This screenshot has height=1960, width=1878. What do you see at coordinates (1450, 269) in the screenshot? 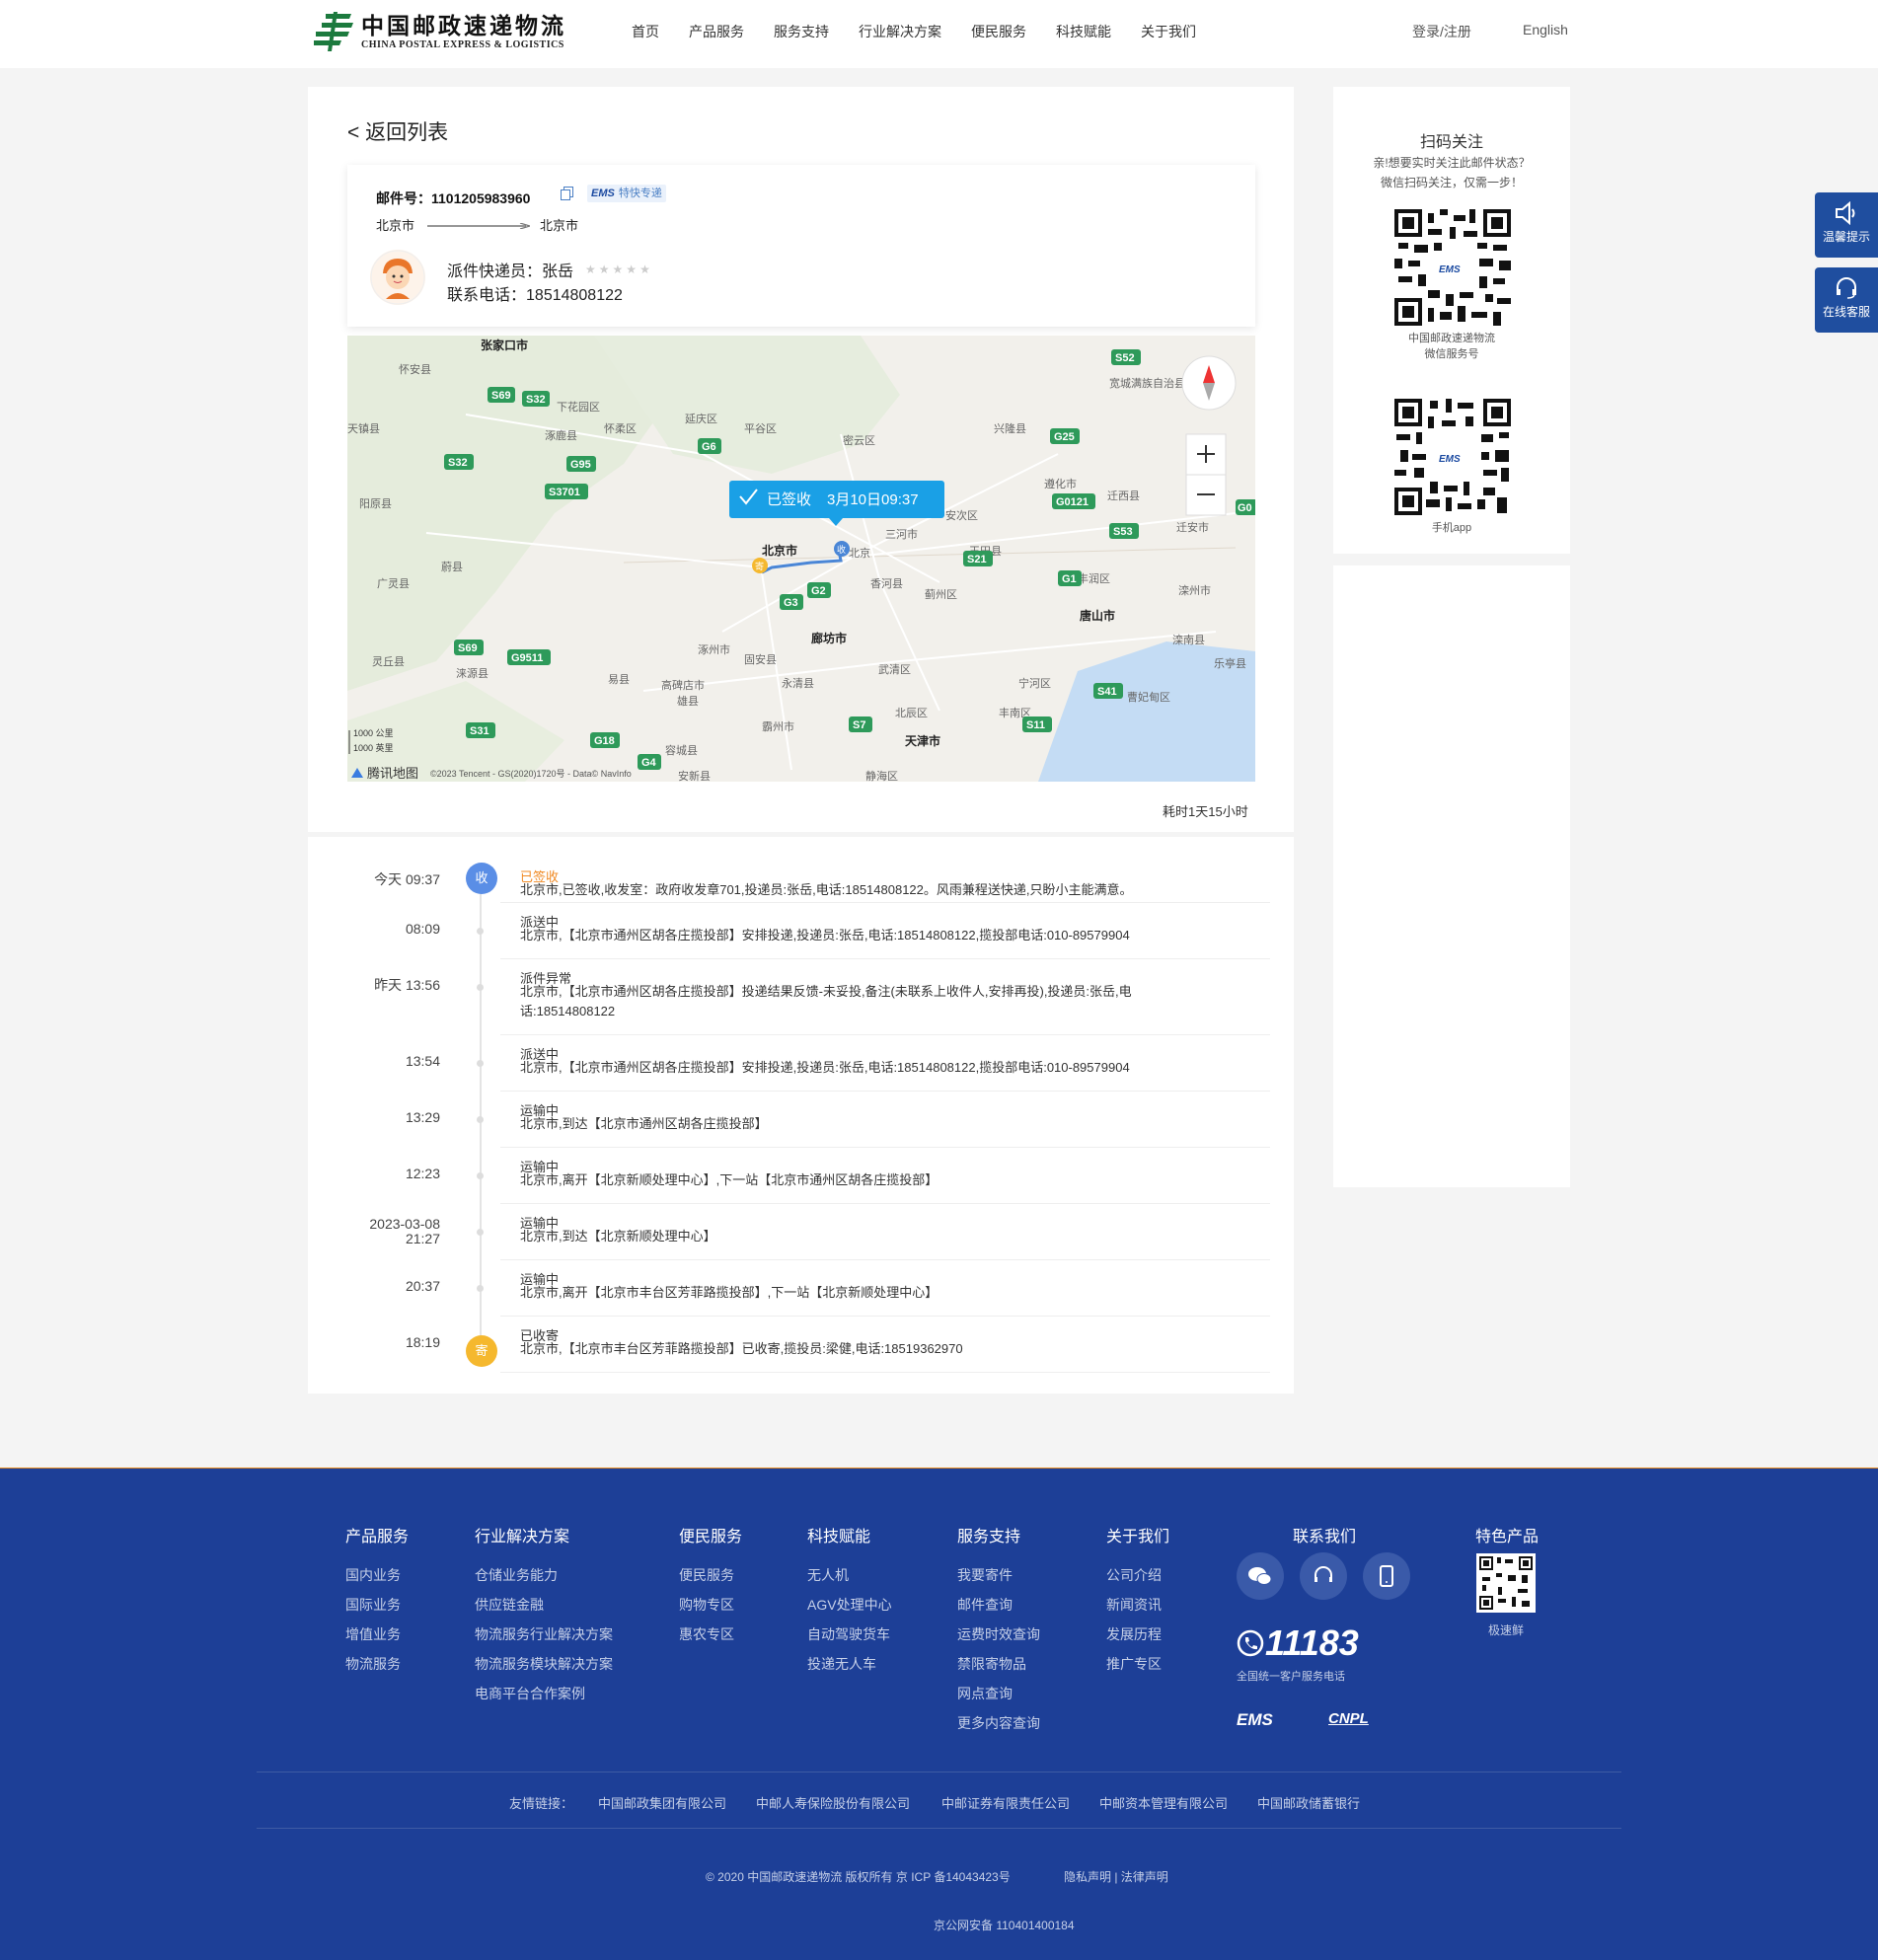
I see `svg-text: EMS` at bounding box center [1450, 269].